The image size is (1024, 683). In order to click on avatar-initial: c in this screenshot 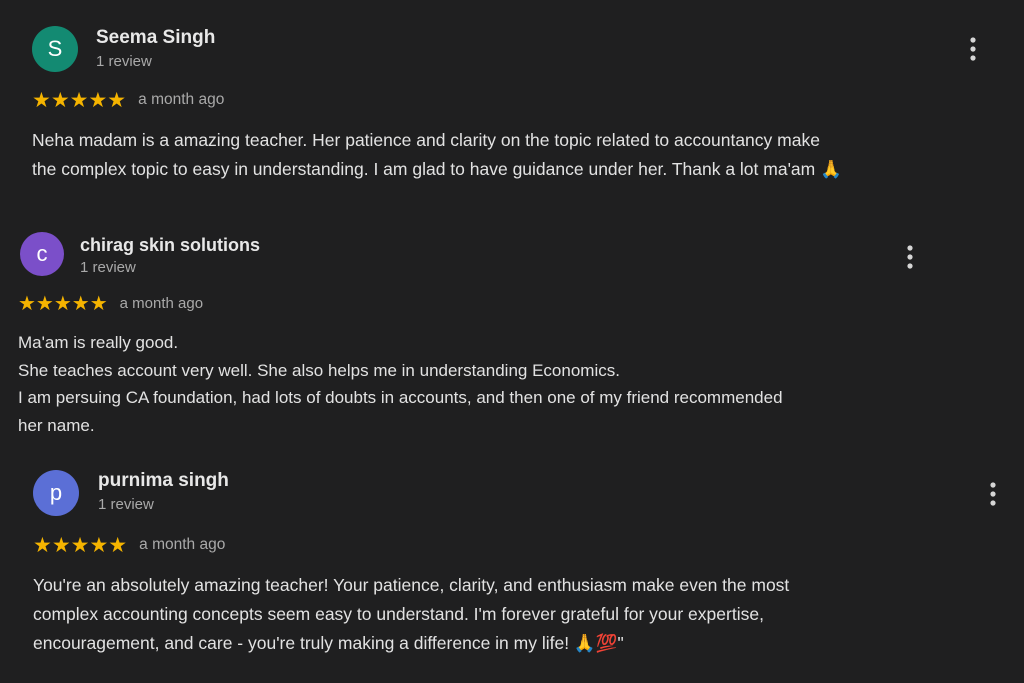, I will do `click(42, 253)`.